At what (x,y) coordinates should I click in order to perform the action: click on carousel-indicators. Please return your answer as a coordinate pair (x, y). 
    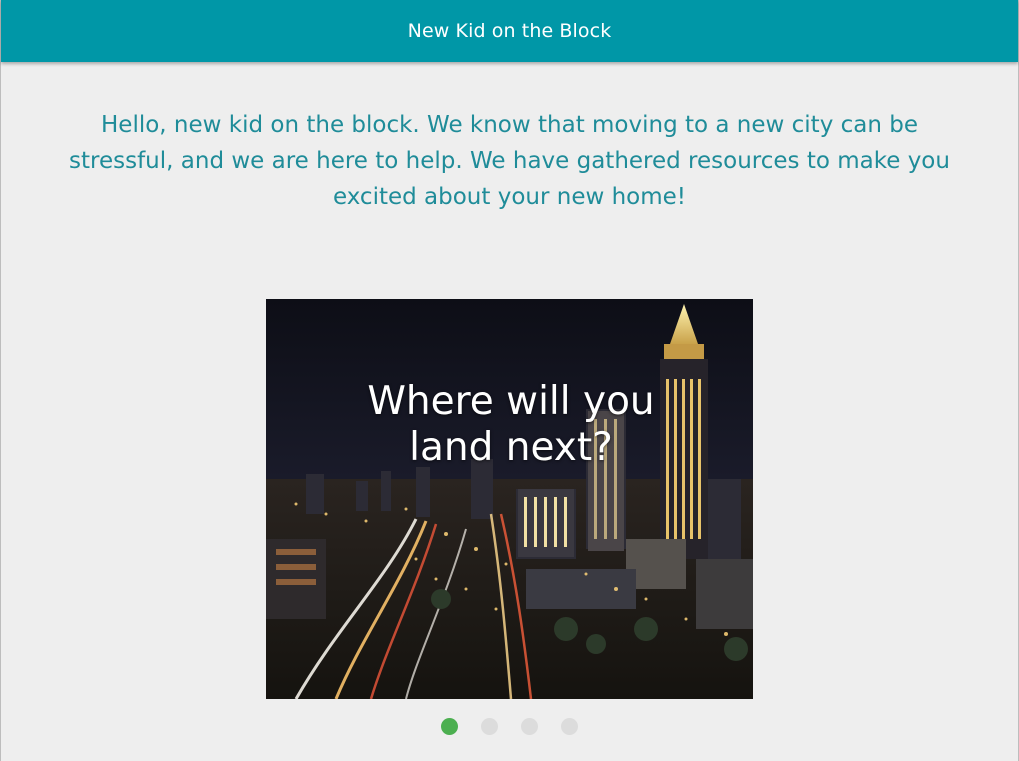
    Looking at the image, I should click on (509, 726).